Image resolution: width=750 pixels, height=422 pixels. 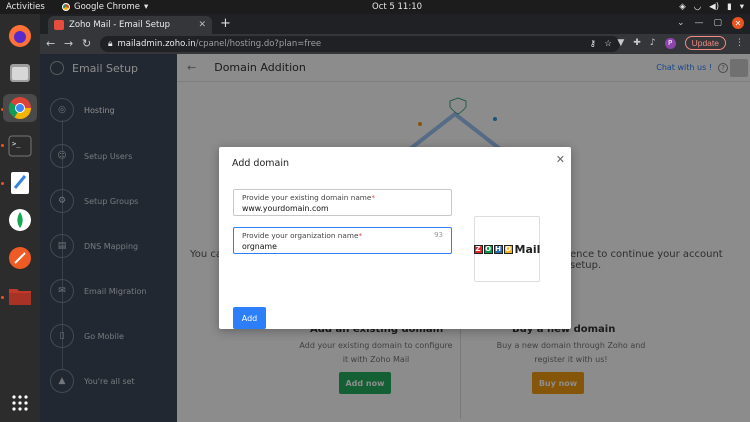 I want to click on files-icon, so click(x=20, y=73).